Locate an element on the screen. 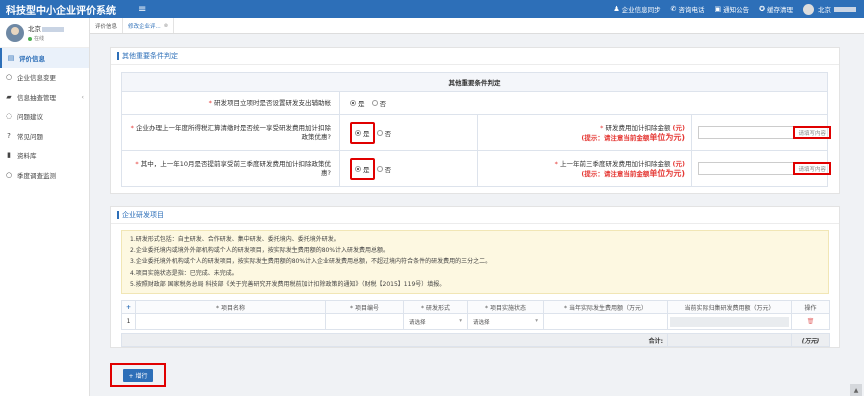  sidebar-item-library: ▮ 资料库 is located at coordinates (44, 156).